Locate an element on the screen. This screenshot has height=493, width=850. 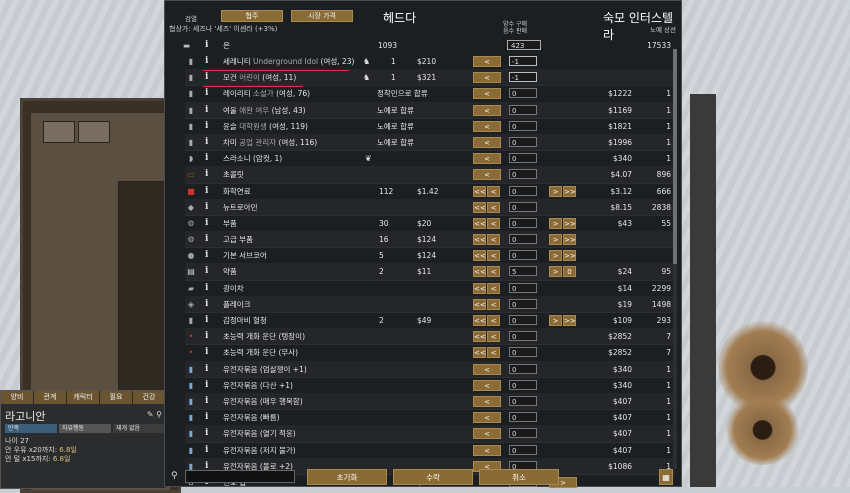
rescue-tab-button: 협주 is located at coordinates (252, 16).